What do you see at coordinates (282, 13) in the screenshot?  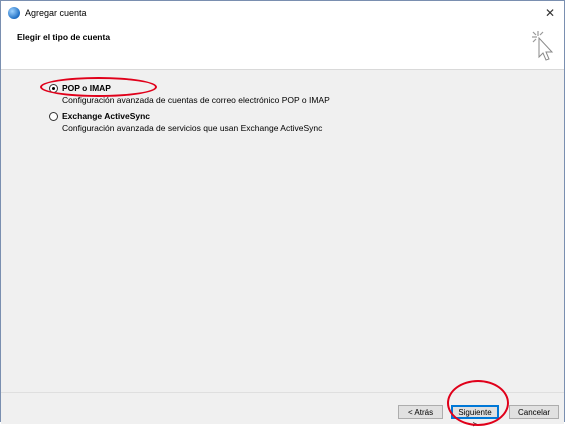 I see `title-bar: Agregar cuenta ✕` at bounding box center [282, 13].